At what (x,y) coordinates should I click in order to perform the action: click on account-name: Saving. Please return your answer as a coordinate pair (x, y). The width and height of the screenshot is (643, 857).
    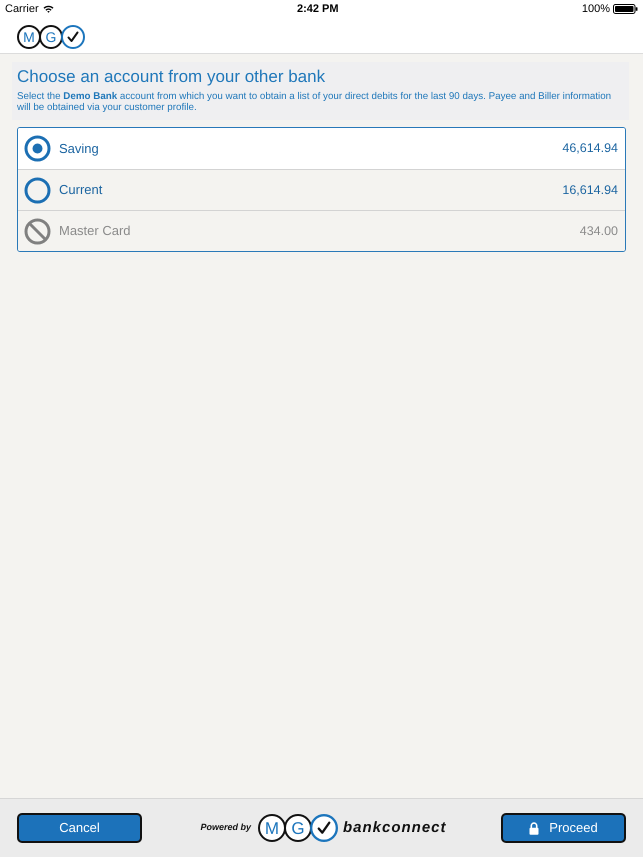
    Looking at the image, I should click on (79, 149).